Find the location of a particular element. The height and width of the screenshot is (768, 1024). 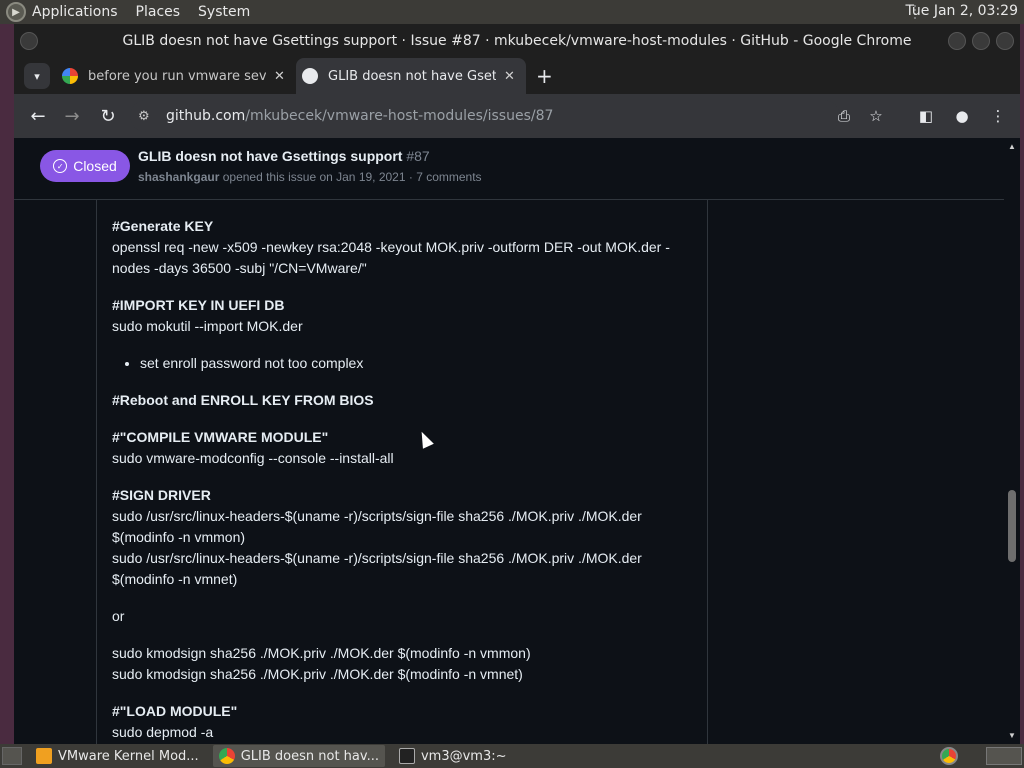

vmware-icon is located at coordinates (44, 756).